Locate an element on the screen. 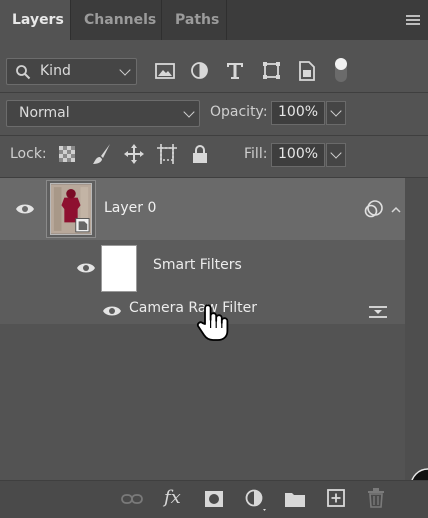 The height and width of the screenshot is (518, 428). lock-all-icon is located at coordinates (200, 154).